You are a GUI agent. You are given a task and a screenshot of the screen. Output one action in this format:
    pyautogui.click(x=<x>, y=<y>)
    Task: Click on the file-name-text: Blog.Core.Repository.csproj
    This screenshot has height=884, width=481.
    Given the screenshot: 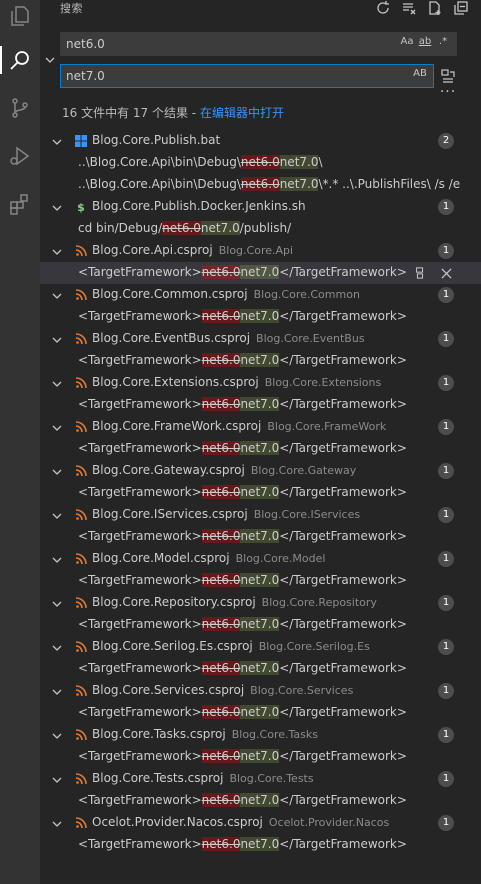 What is the action you would take?
    pyautogui.click(x=174, y=602)
    